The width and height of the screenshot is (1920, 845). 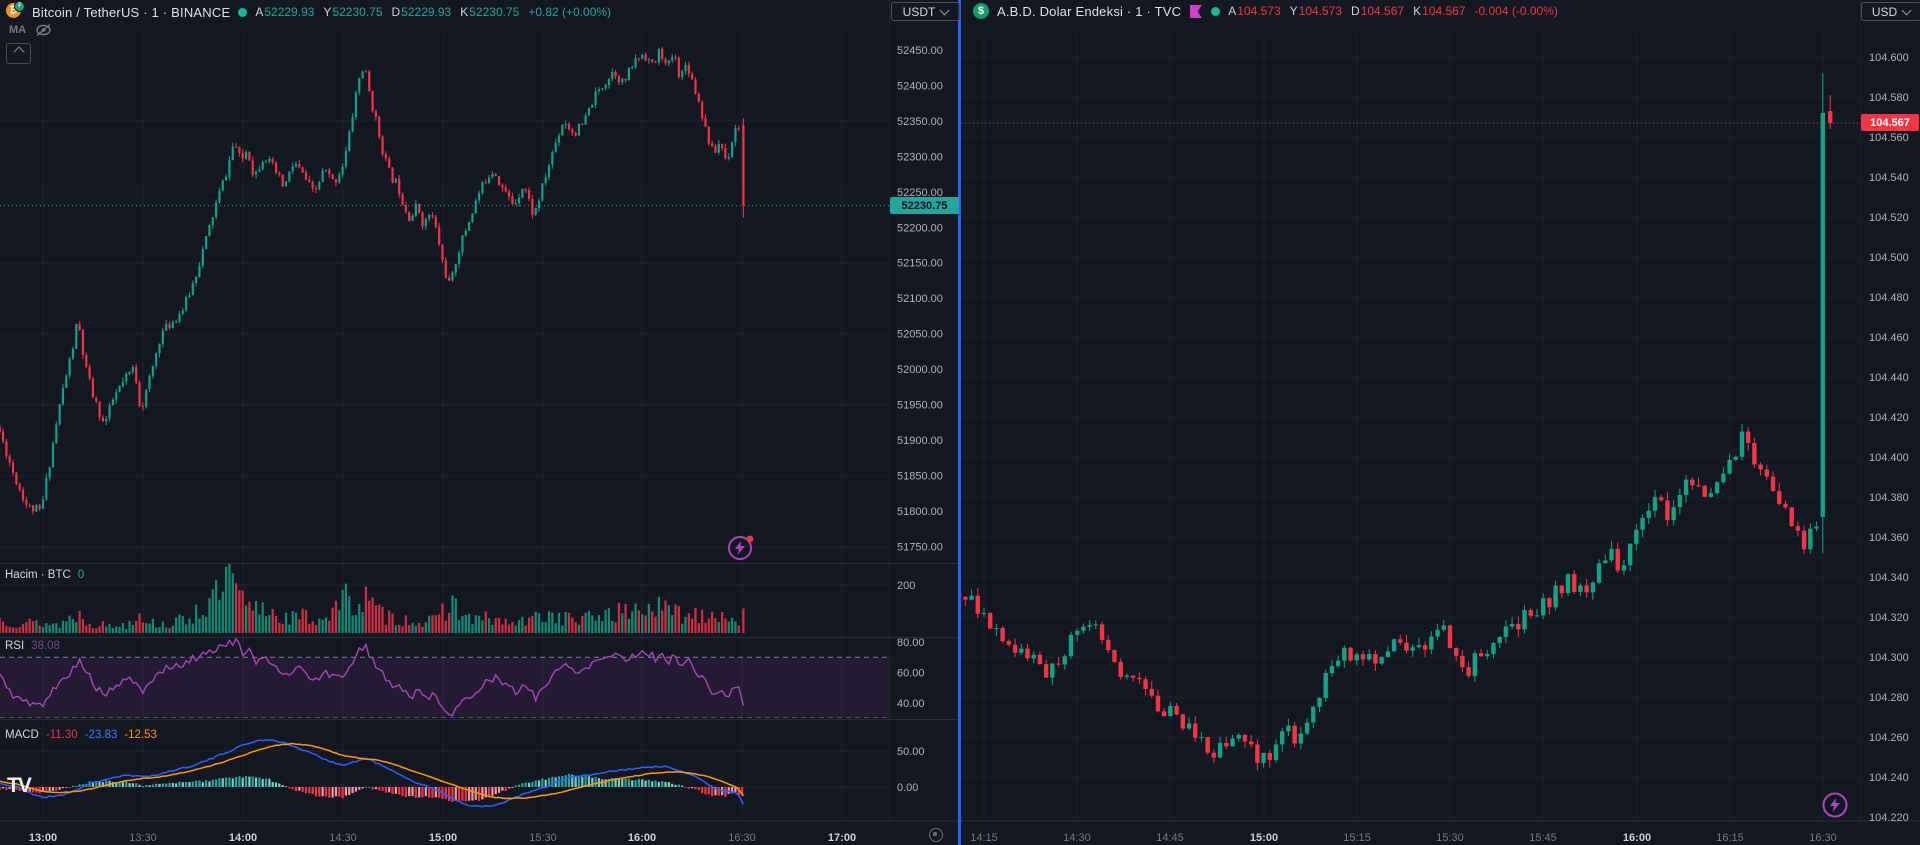 What do you see at coordinates (61, 735) in the screenshot?
I see `macd-hist-value: -11.30` at bounding box center [61, 735].